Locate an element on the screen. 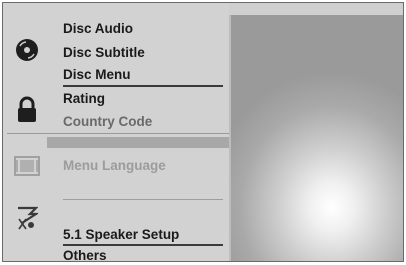 The height and width of the screenshot is (265, 406). menu-item-menu-language: Menu Language is located at coordinates (114, 166).